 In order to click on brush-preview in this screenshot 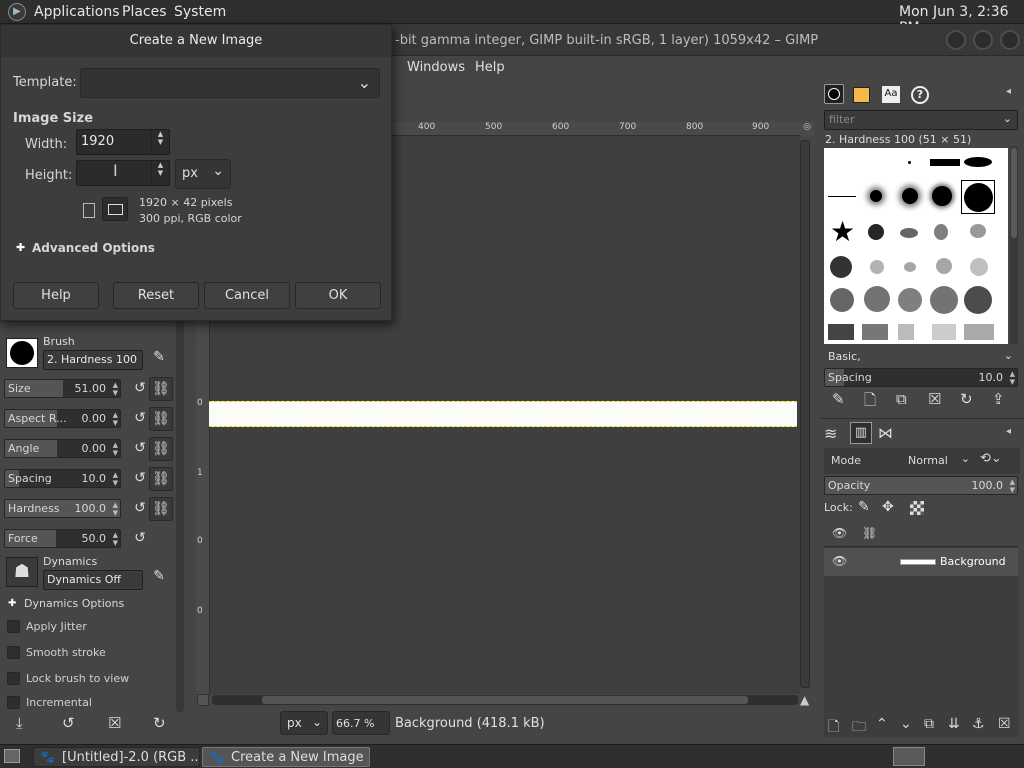, I will do `click(22, 353)`.